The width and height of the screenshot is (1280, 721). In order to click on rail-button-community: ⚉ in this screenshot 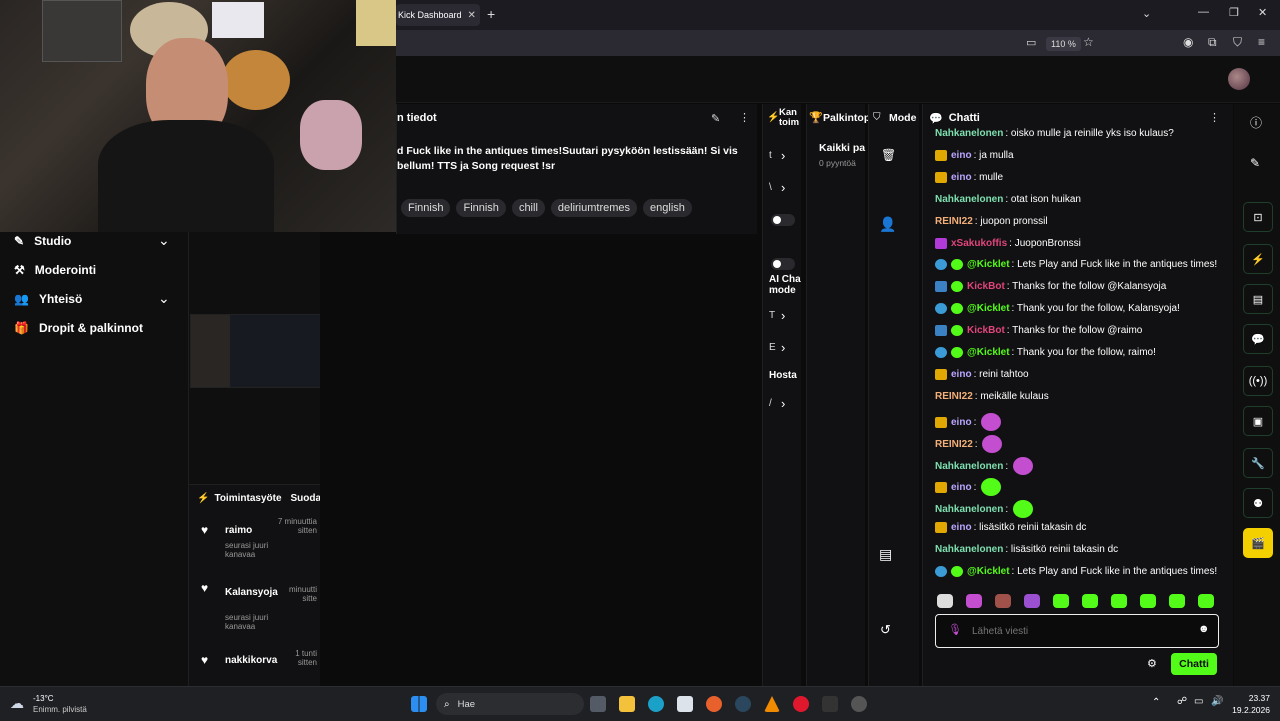, I will do `click(1258, 503)`.